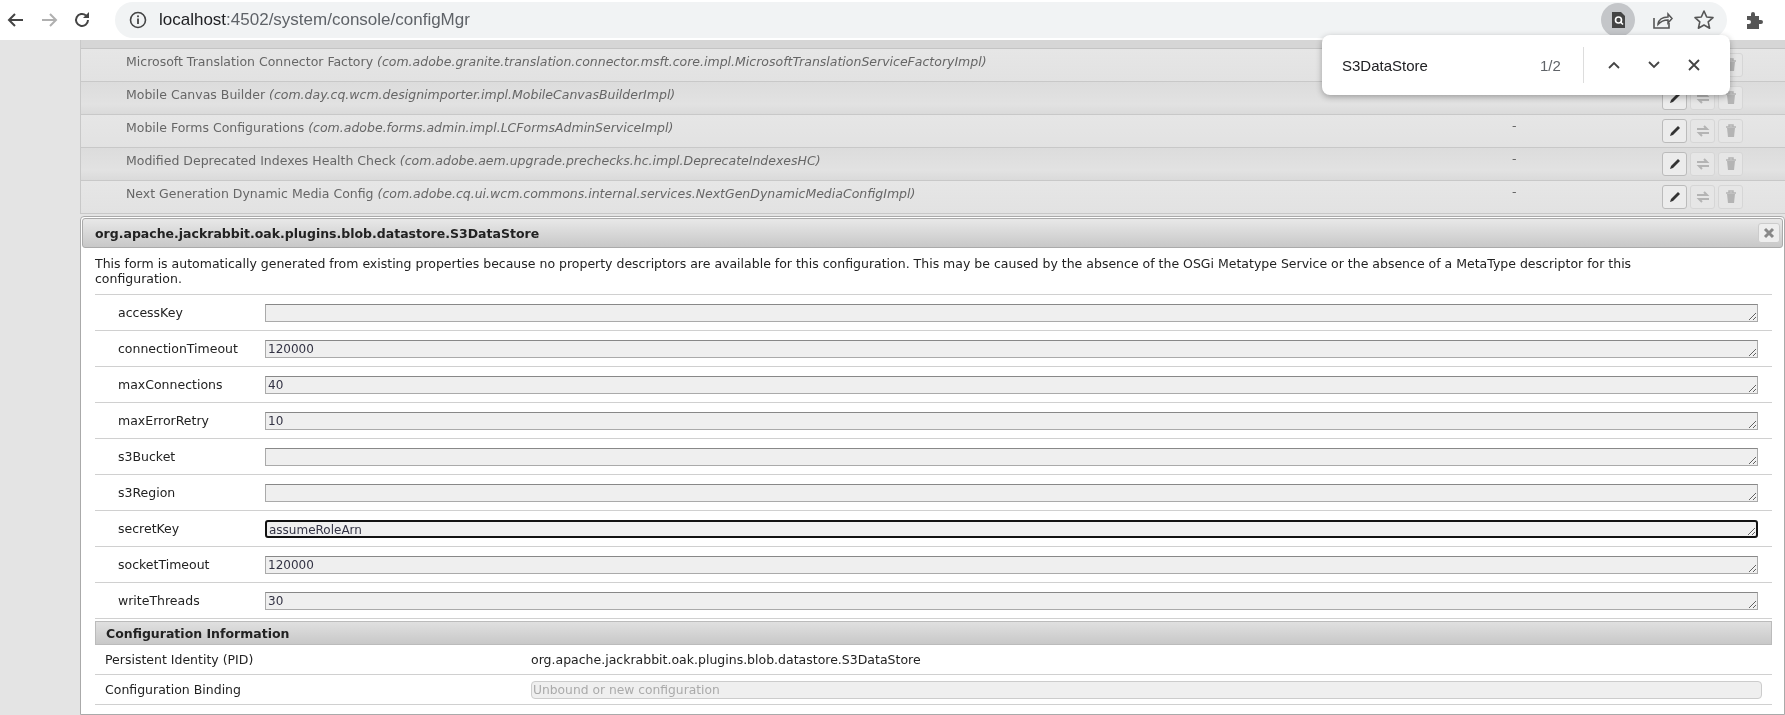 This screenshot has width=1785, height=715. I want to click on property-label: connectionTimeout, so click(178, 348).